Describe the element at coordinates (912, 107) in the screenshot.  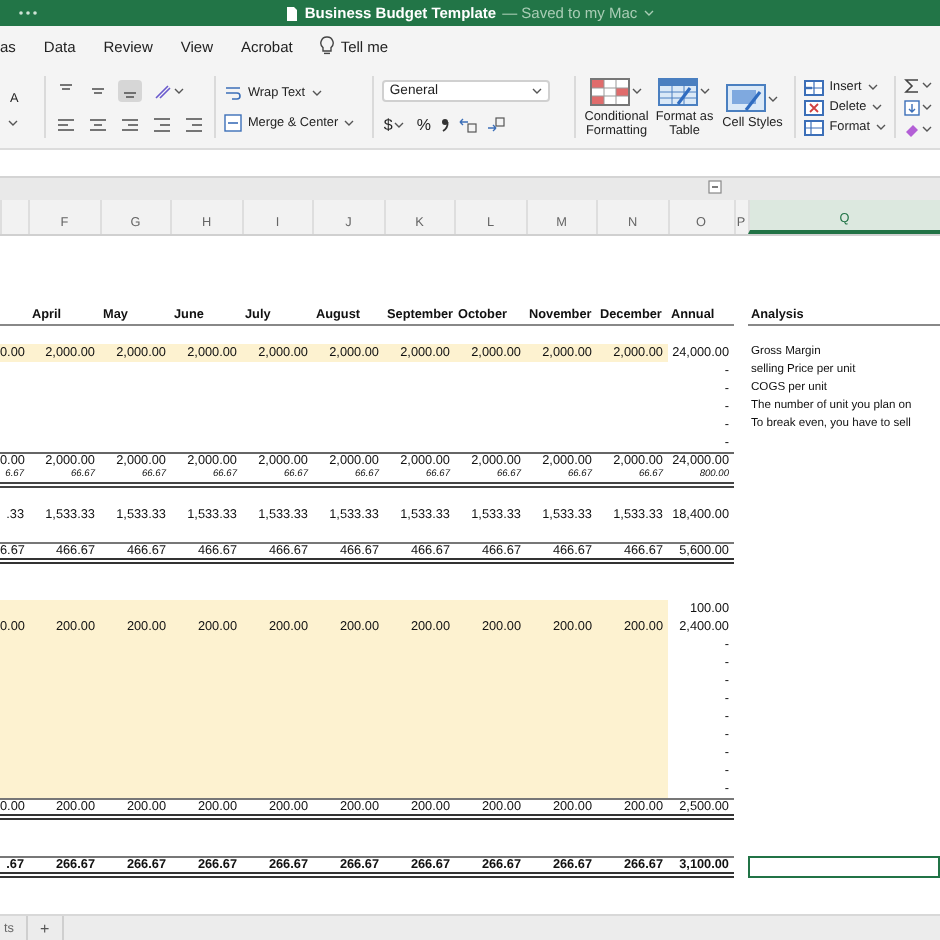
I see `fill-down-icon` at that location.